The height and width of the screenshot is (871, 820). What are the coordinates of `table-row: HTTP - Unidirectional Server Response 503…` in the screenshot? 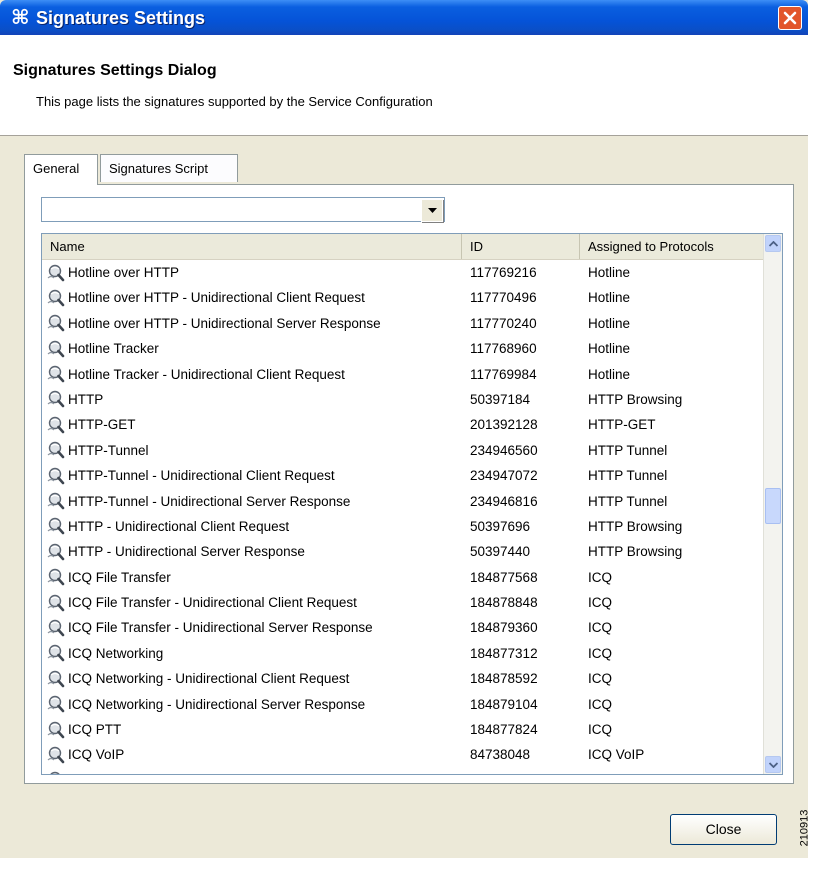 It's located at (403, 551).